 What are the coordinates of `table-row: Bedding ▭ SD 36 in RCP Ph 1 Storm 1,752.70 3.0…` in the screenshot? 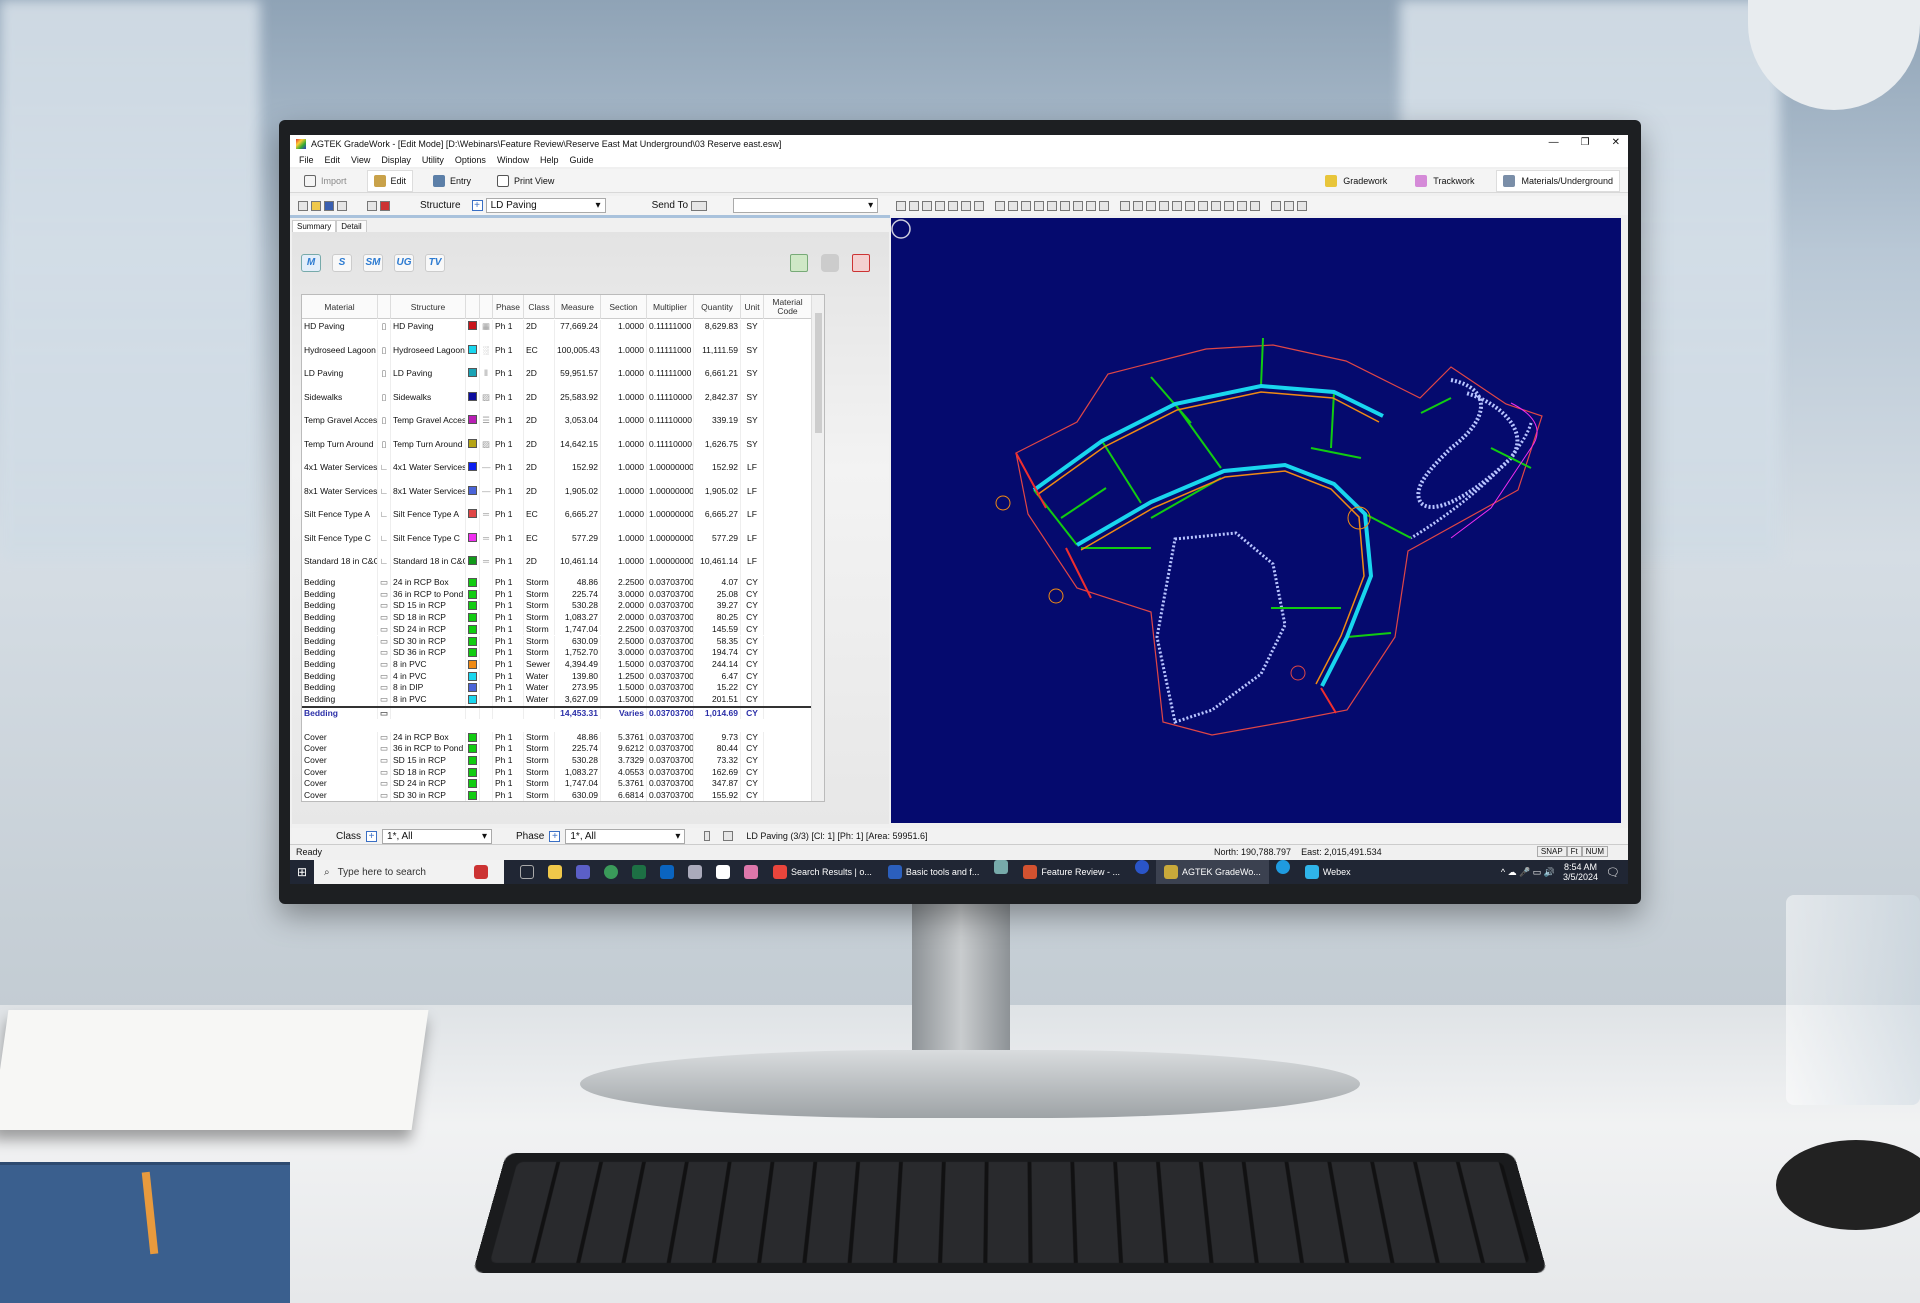 It's located at (557, 653).